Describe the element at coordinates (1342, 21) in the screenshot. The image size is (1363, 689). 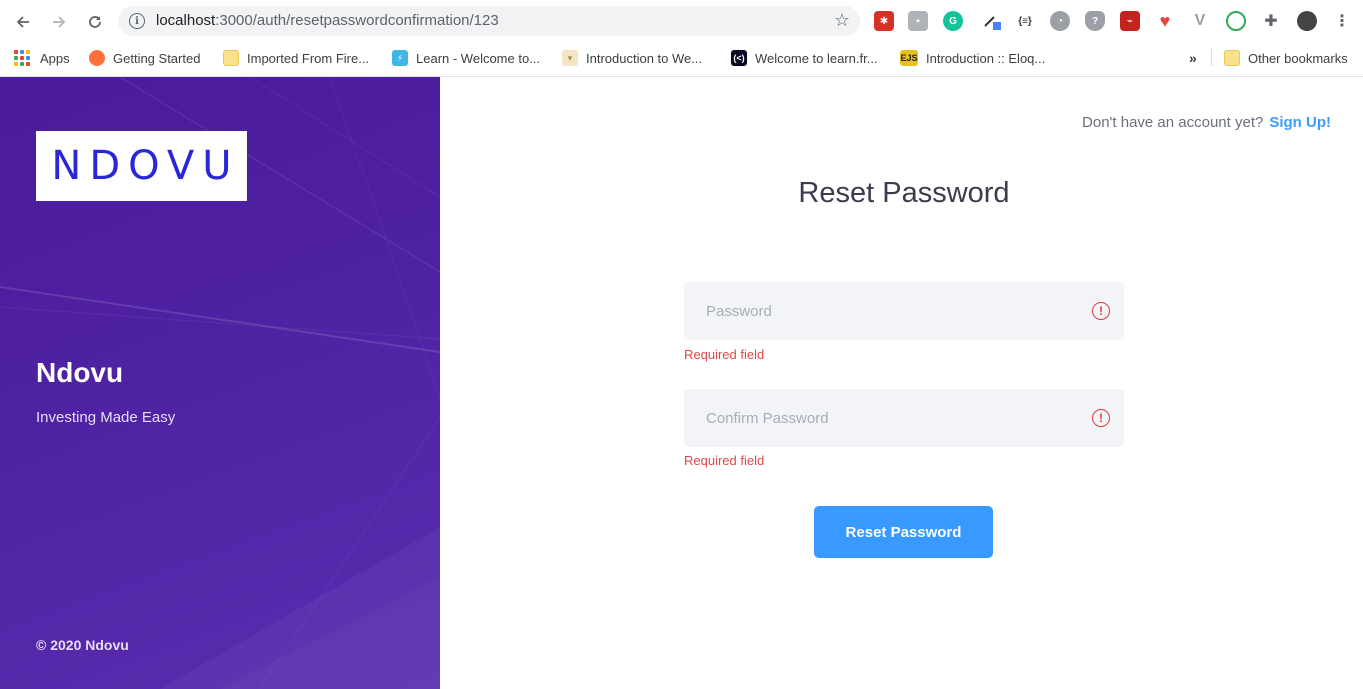
I see `browser-menu-icon: ⋮` at that location.